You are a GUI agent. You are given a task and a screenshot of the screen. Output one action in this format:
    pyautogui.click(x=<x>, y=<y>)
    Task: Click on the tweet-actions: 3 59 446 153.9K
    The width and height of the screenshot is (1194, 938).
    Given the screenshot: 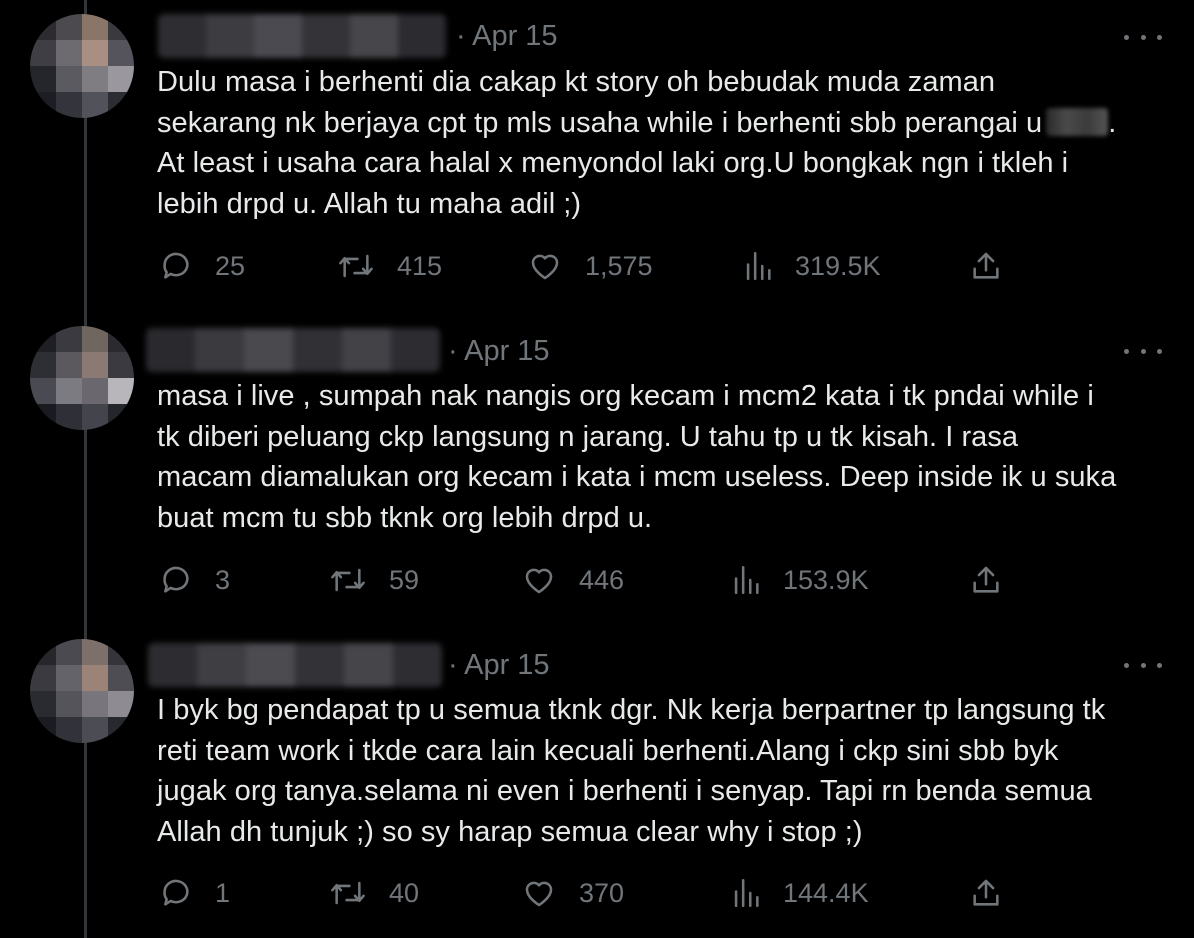 What is the action you would take?
    pyautogui.click(x=587, y=580)
    